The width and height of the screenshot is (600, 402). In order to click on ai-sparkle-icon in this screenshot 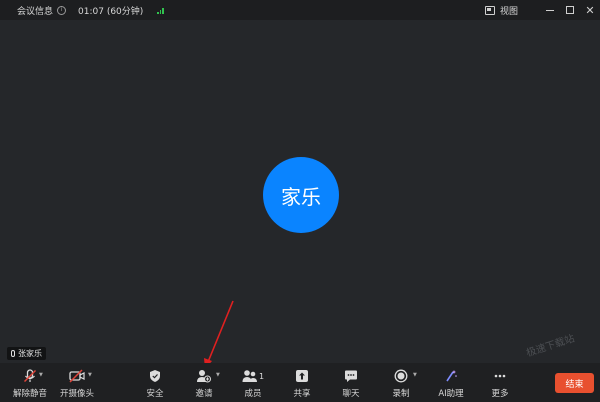, I will do `click(451, 376)`.